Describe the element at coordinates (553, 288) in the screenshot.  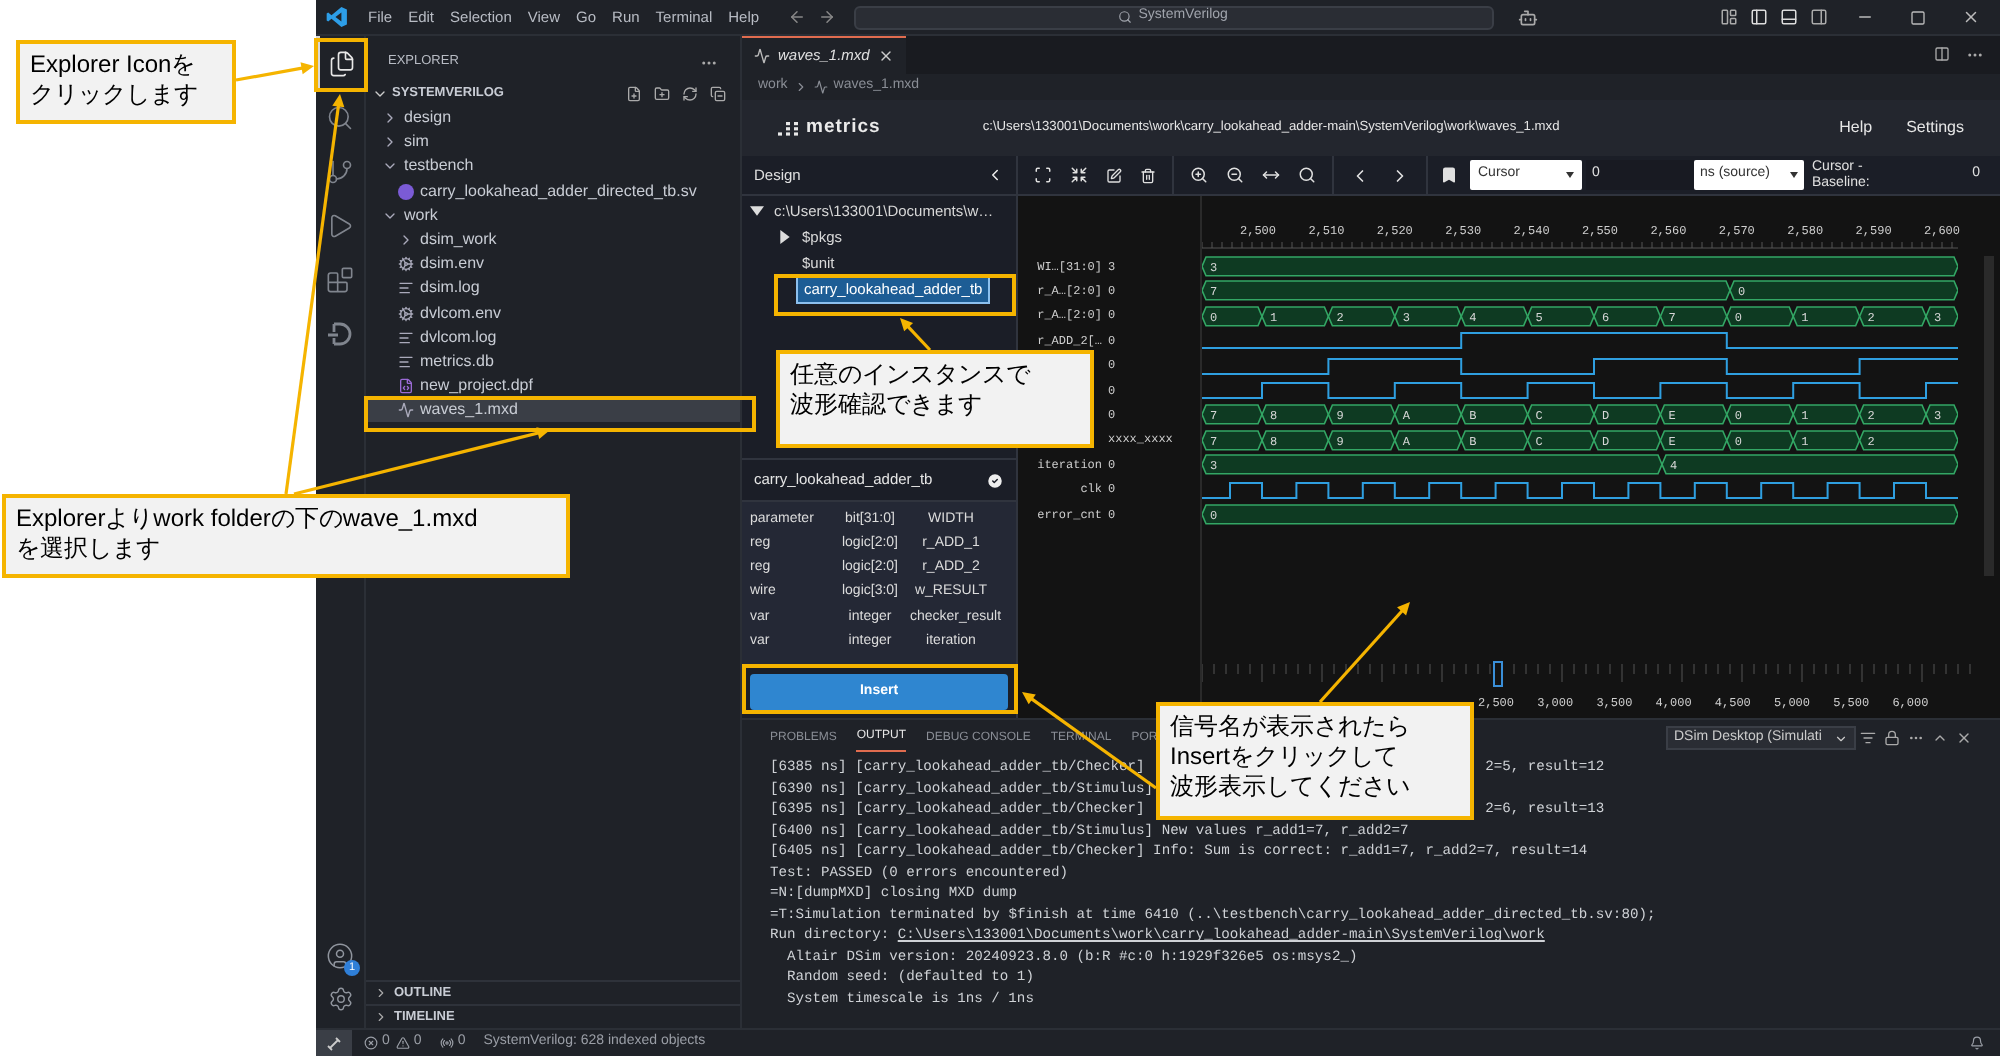
I see `tree-item: dsim.log` at that location.